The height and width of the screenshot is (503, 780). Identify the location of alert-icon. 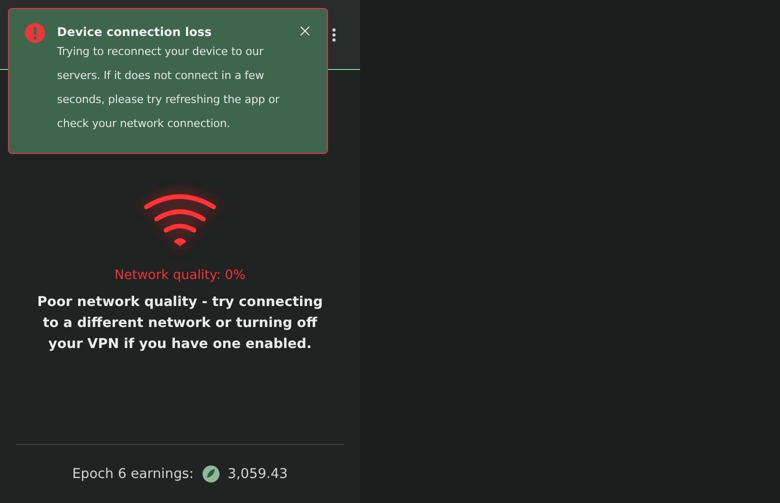
(35, 33).